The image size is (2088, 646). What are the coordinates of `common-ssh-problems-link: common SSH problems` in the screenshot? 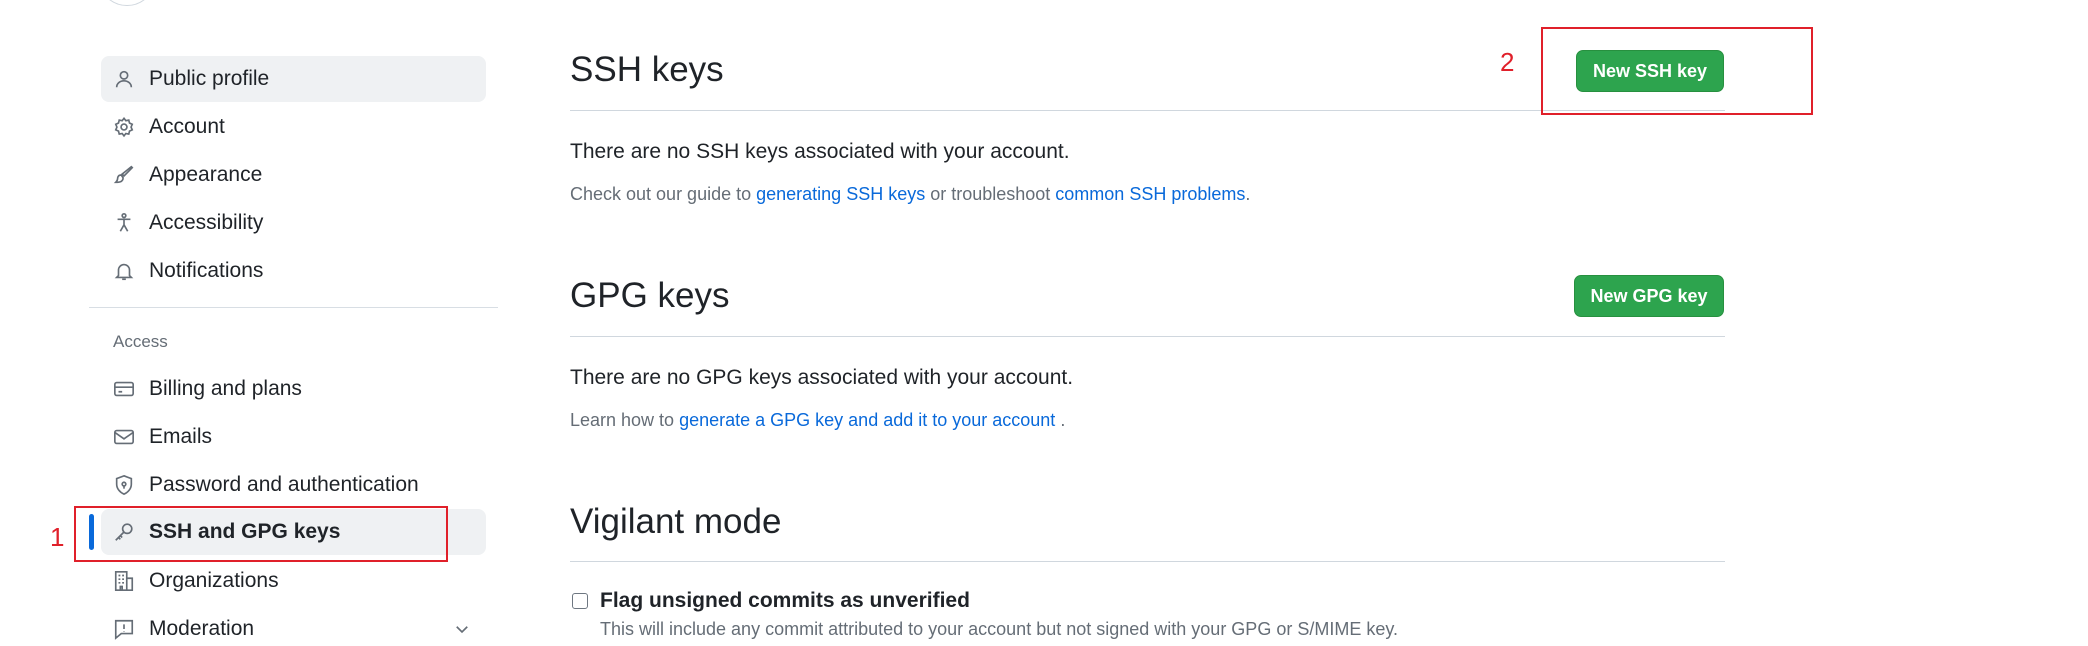 It's located at (1150, 194).